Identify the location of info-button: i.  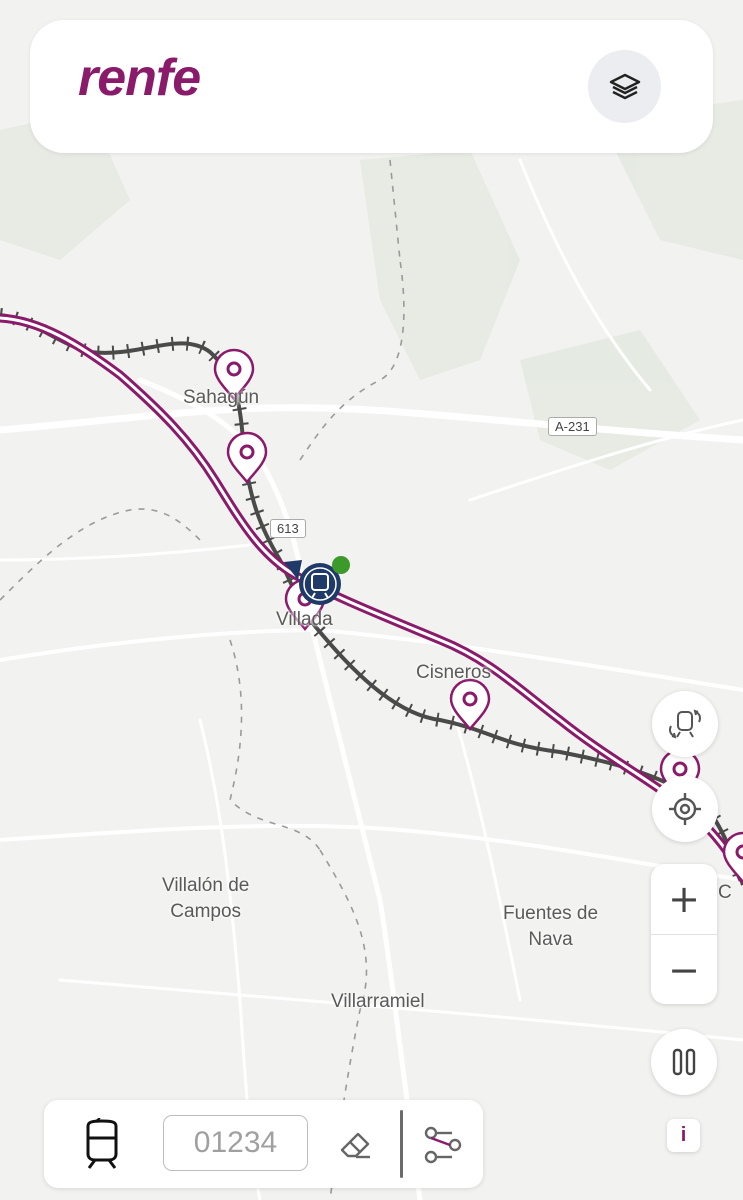
(683, 1135).